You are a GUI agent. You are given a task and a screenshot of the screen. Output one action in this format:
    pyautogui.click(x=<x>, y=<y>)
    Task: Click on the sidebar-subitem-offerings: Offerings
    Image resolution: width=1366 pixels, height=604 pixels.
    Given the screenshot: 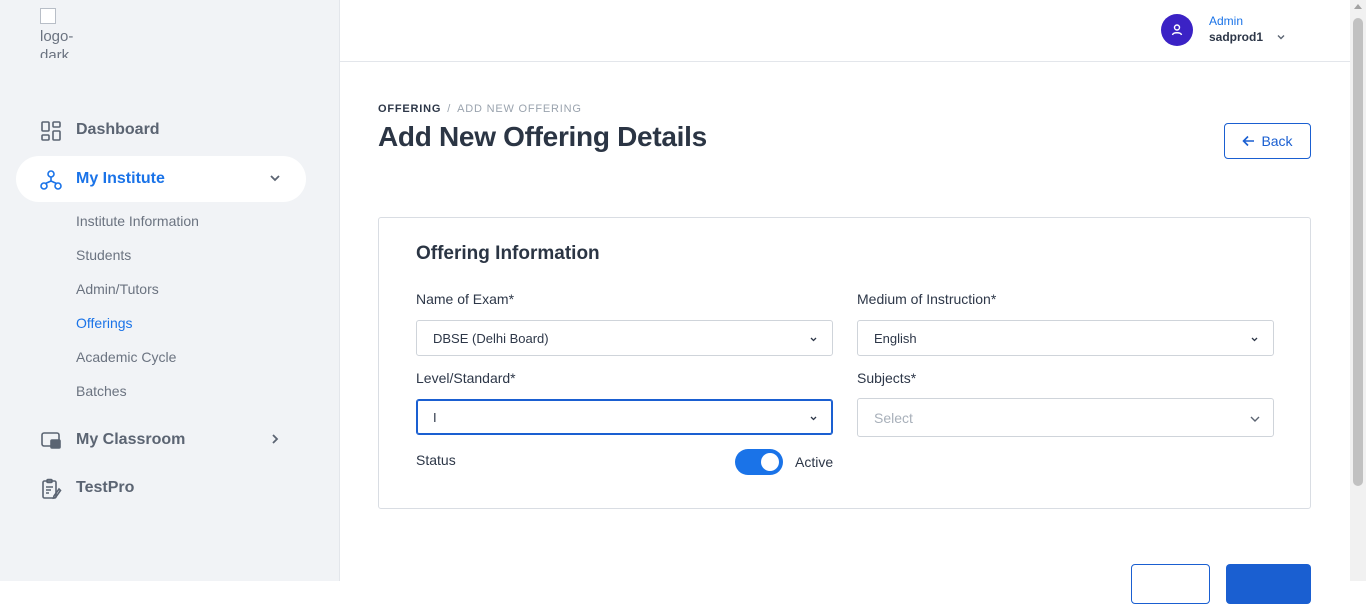 What is the action you would take?
    pyautogui.click(x=104, y=323)
    